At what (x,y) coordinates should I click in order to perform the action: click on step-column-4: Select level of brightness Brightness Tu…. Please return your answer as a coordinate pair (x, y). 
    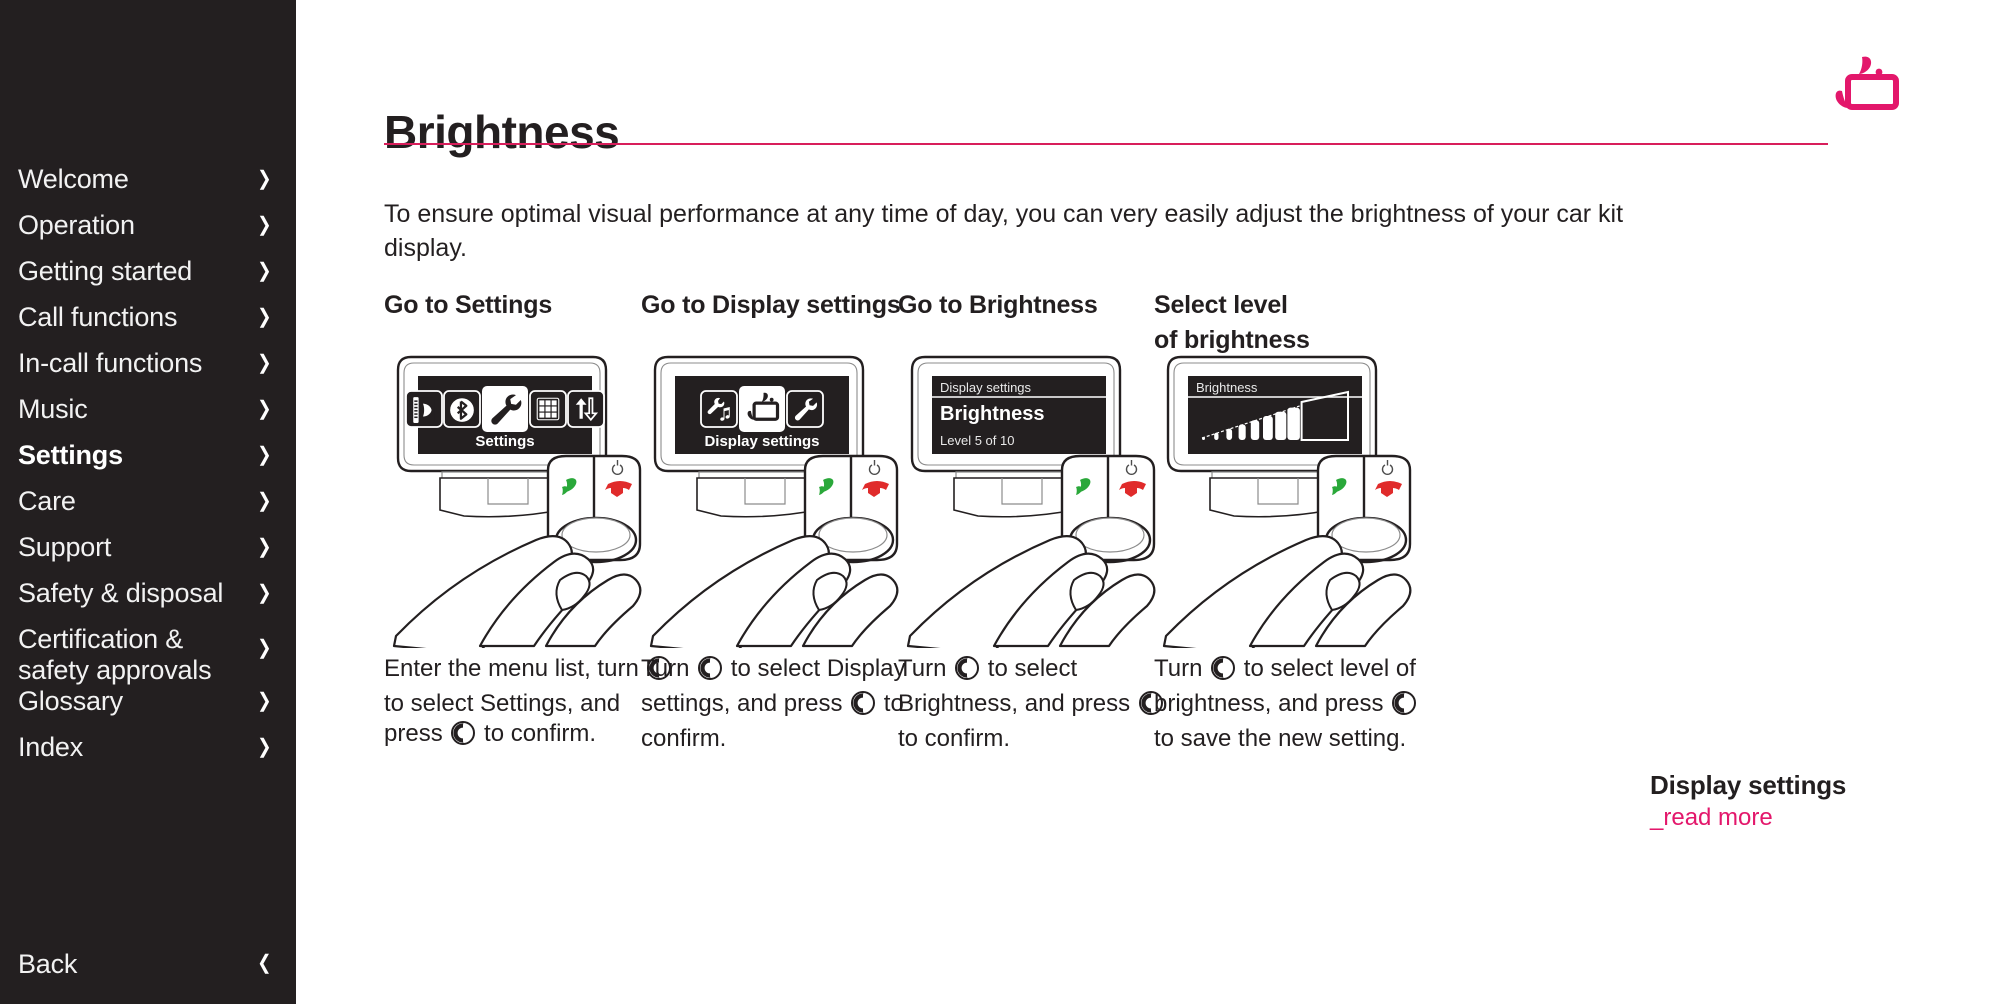
    Looking at the image, I should click on (1308, 521).